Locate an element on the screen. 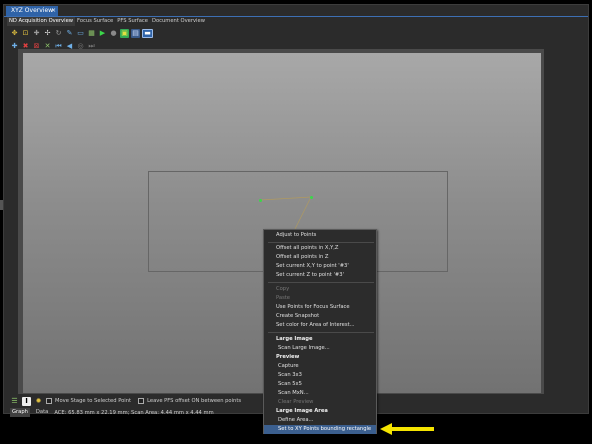  main-toolbar: ✥ ⊡ ✚ ✢ ↻ ✎ ▭ ▦ ▶ ● ▣ ▤ ▬ is located at coordinates (81, 33).